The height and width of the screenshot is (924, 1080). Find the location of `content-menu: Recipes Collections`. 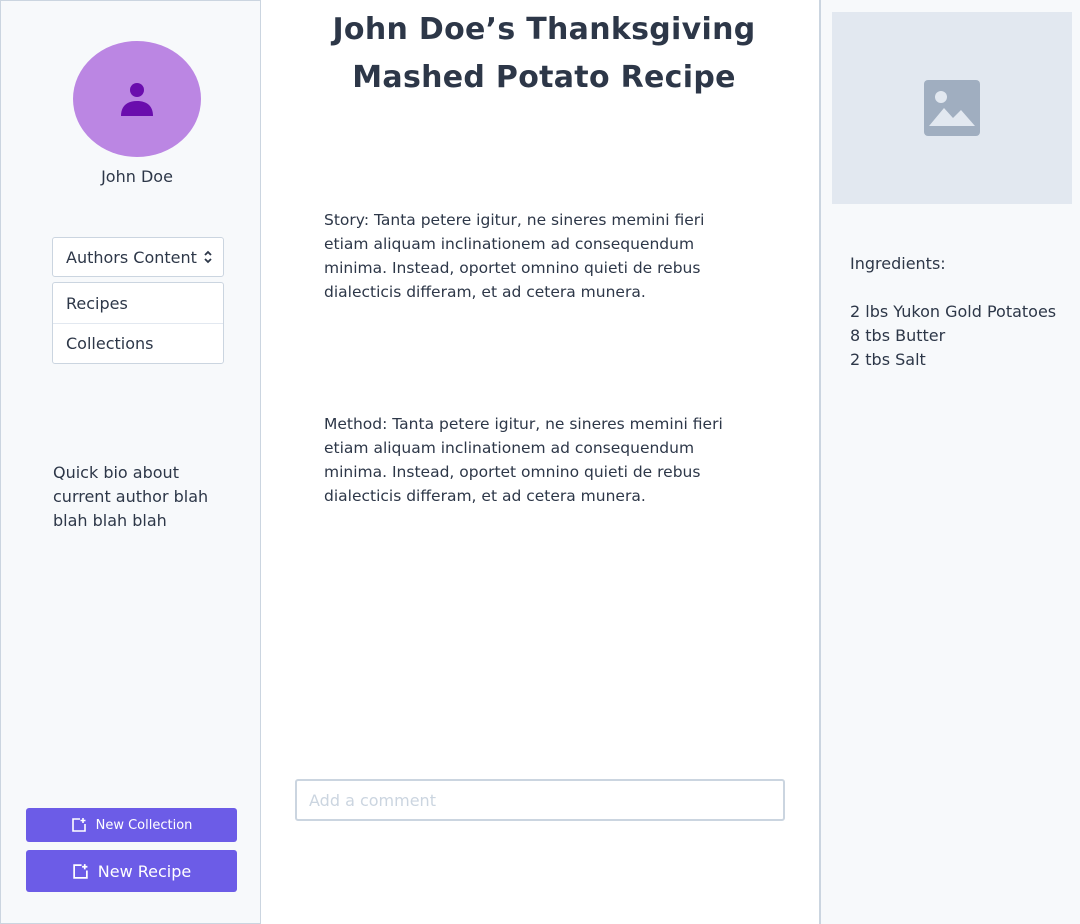

content-menu: Recipes Collections is located at coordinates (138, 323).